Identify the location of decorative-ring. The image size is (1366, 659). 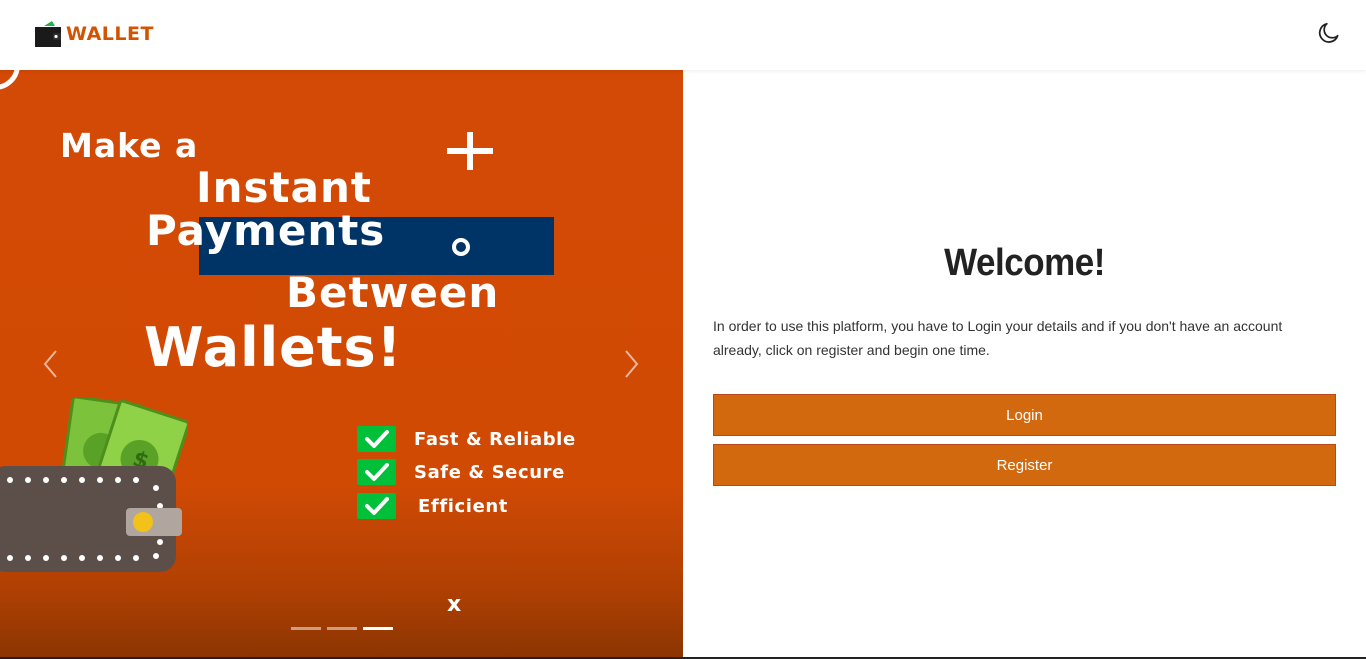
(10, 80).